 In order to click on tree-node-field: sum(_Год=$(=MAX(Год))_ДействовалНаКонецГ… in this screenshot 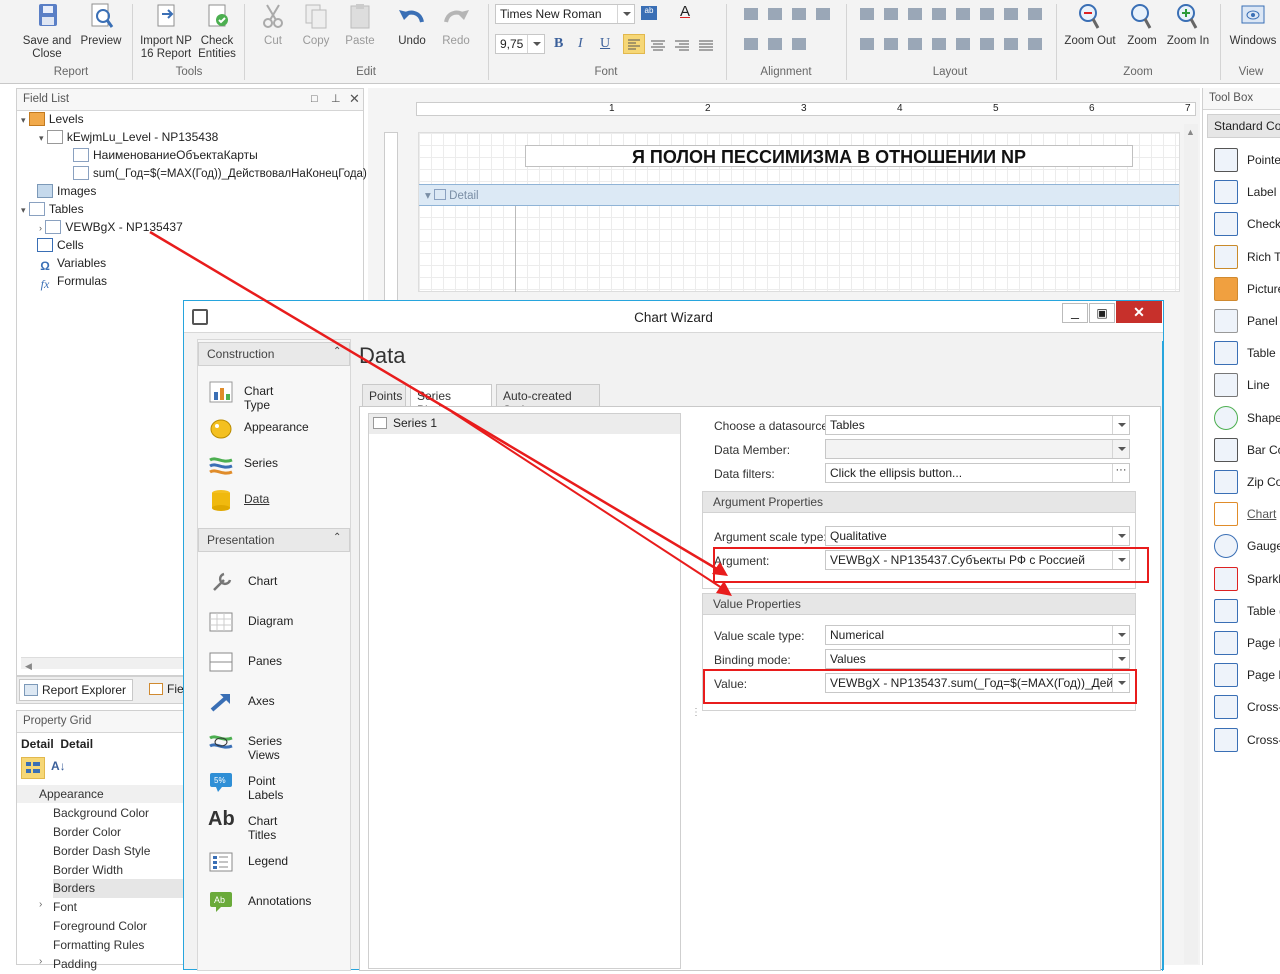, I will do `click(220, 175)`.